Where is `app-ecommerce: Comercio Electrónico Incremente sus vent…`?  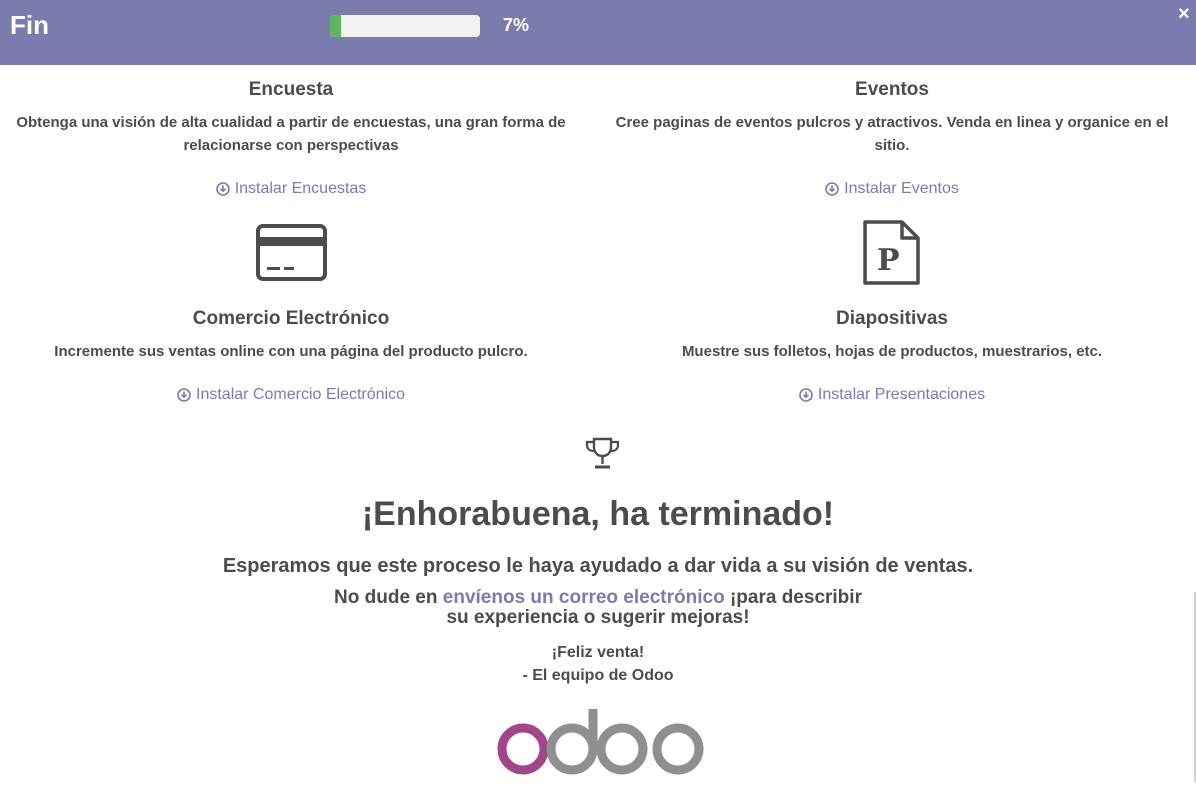 app-ecommerce: Comercio Electrónico Incremente sus vent… is located at coordinates (291, 335).